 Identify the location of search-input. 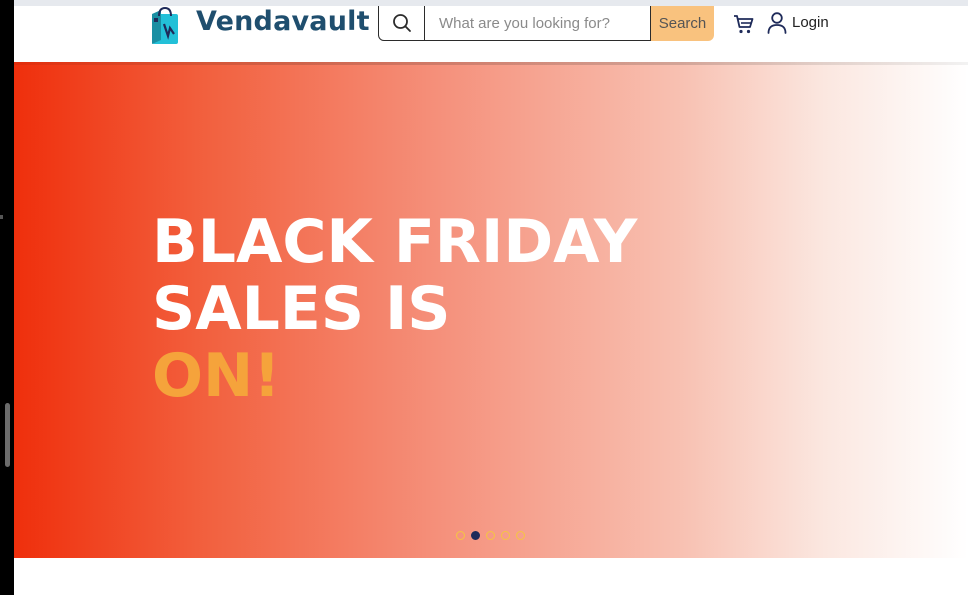
(538, 23).